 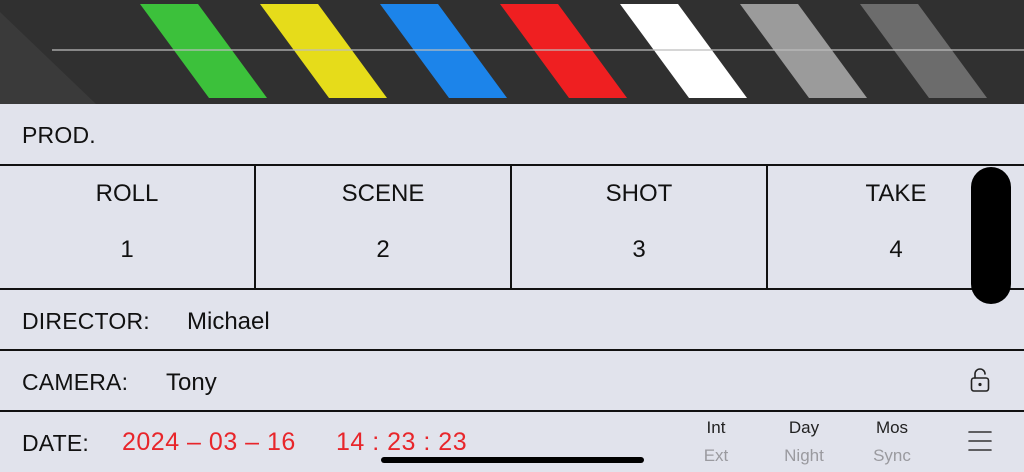 What do you see at coordinates (383, 250) in the screenshot?
I see `scene-value: 2` at bounding box center [383, 250].